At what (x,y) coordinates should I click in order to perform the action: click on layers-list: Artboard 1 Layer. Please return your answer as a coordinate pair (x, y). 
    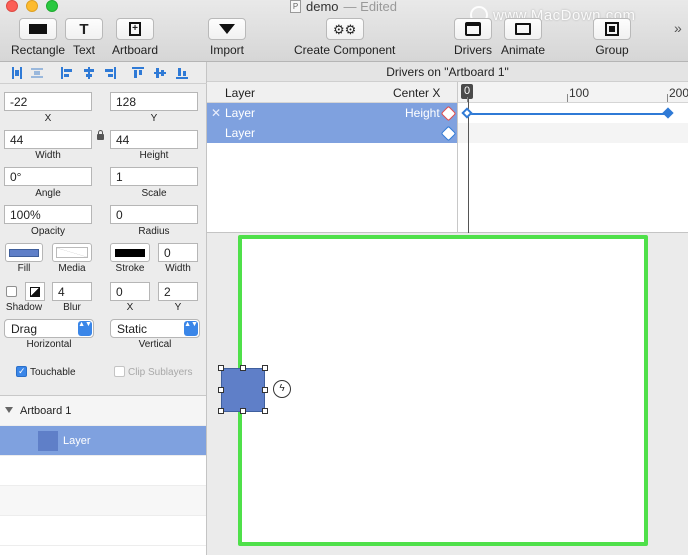
    Looking at the image, I should click on (103, 475).